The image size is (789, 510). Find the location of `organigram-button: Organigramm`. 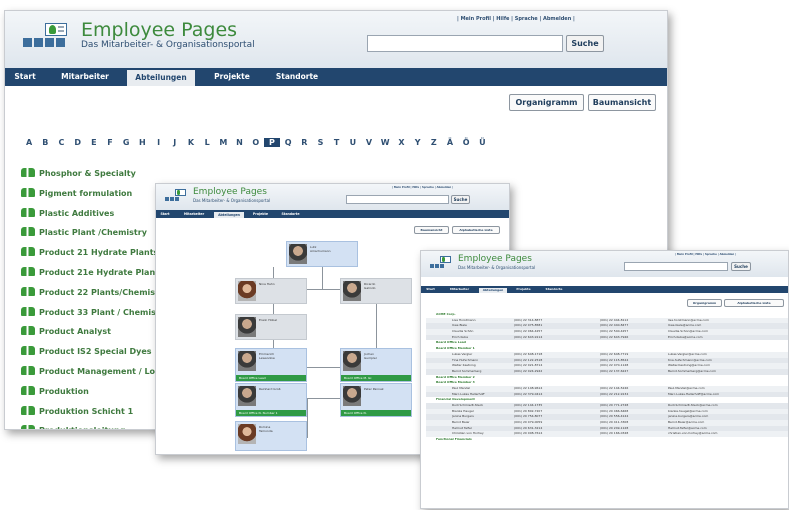

organigram-button: Organigramm is located at coordinates (546, 102).